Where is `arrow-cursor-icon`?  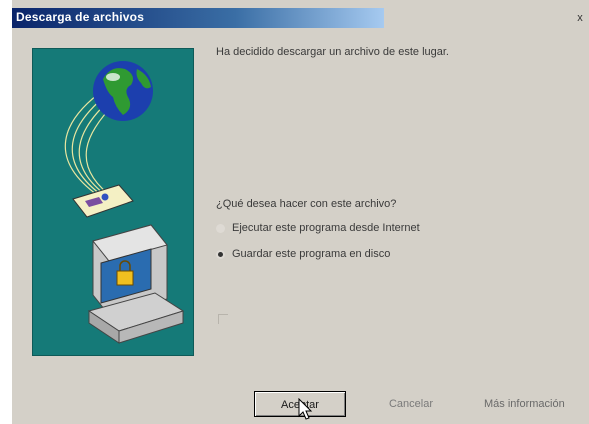 arrow-cursor-icon is located at coordinates (305, 409).